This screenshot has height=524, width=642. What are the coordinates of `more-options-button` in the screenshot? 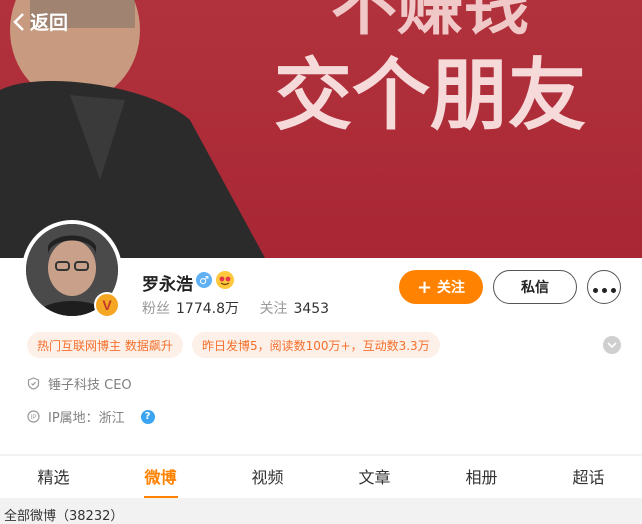 It's located at (604, 287).